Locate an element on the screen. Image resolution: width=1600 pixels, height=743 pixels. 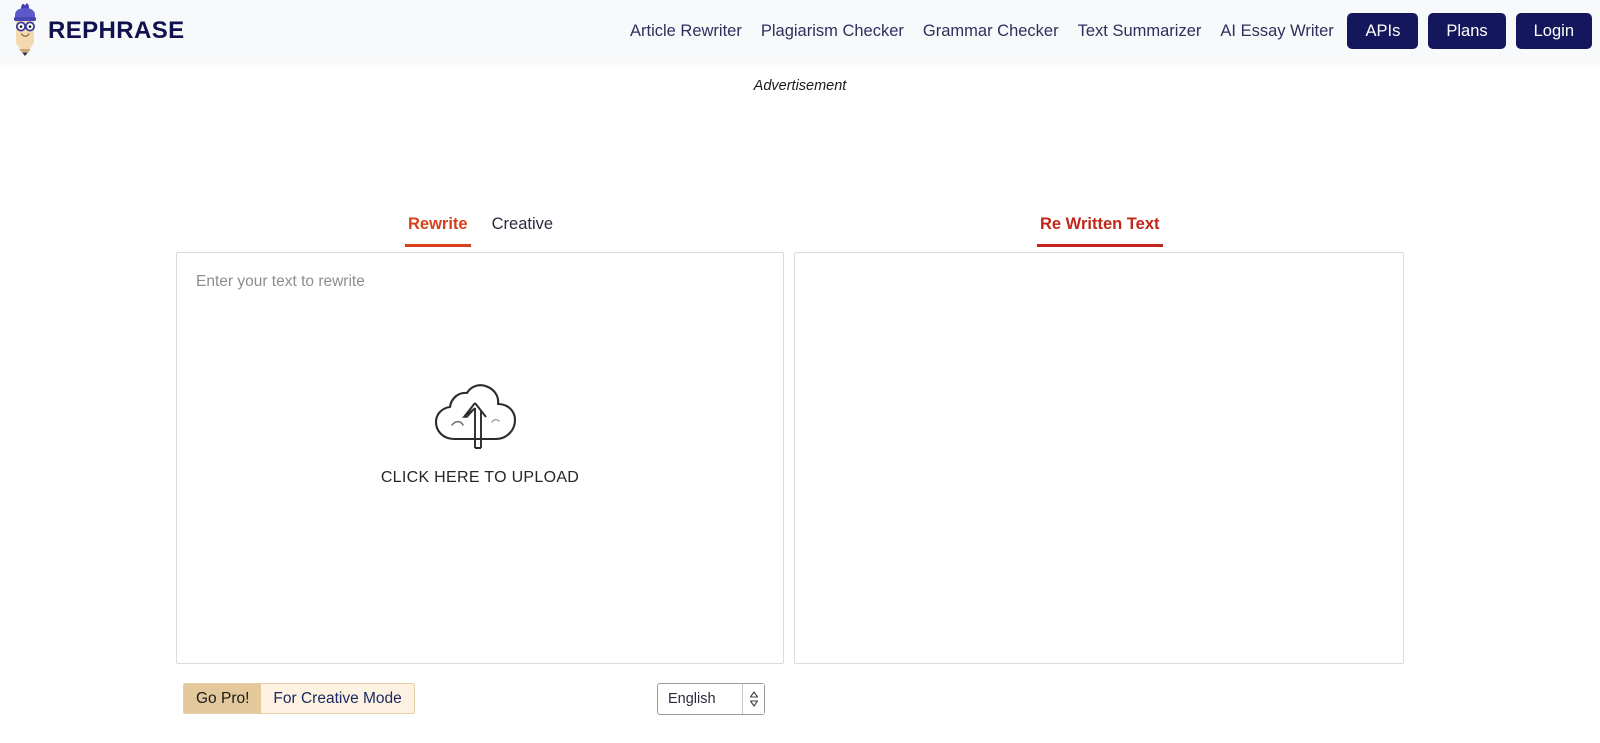
advertisement-label: Advertisement is located at coordinates (800, 86).